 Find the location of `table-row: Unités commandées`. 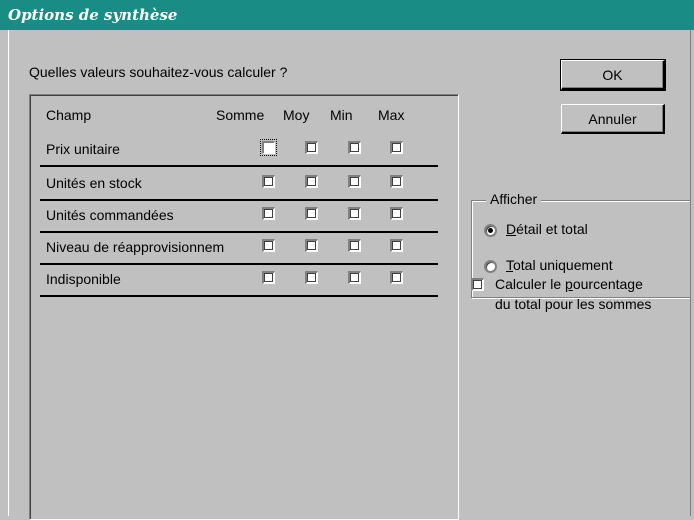

table-row: Unités commandées is located at coordinates (239, 216).